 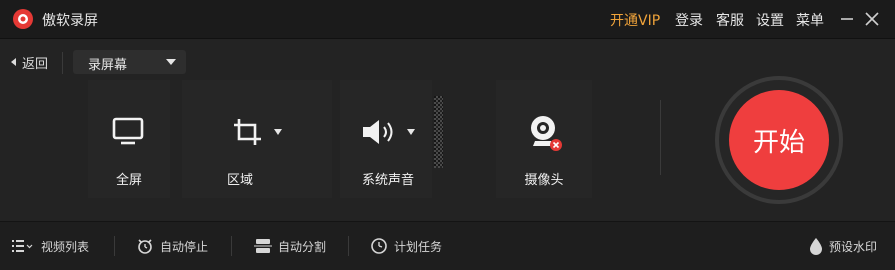 I want to click on speaker-icon, so click(x=380, y=132).